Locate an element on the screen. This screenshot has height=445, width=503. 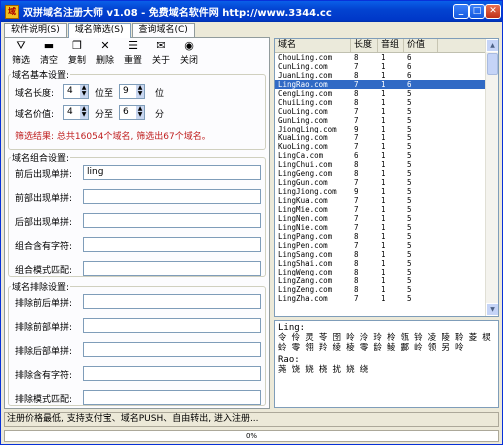
toolbar-button-2: ❐ 复制 is located at coordinates (77, 53).